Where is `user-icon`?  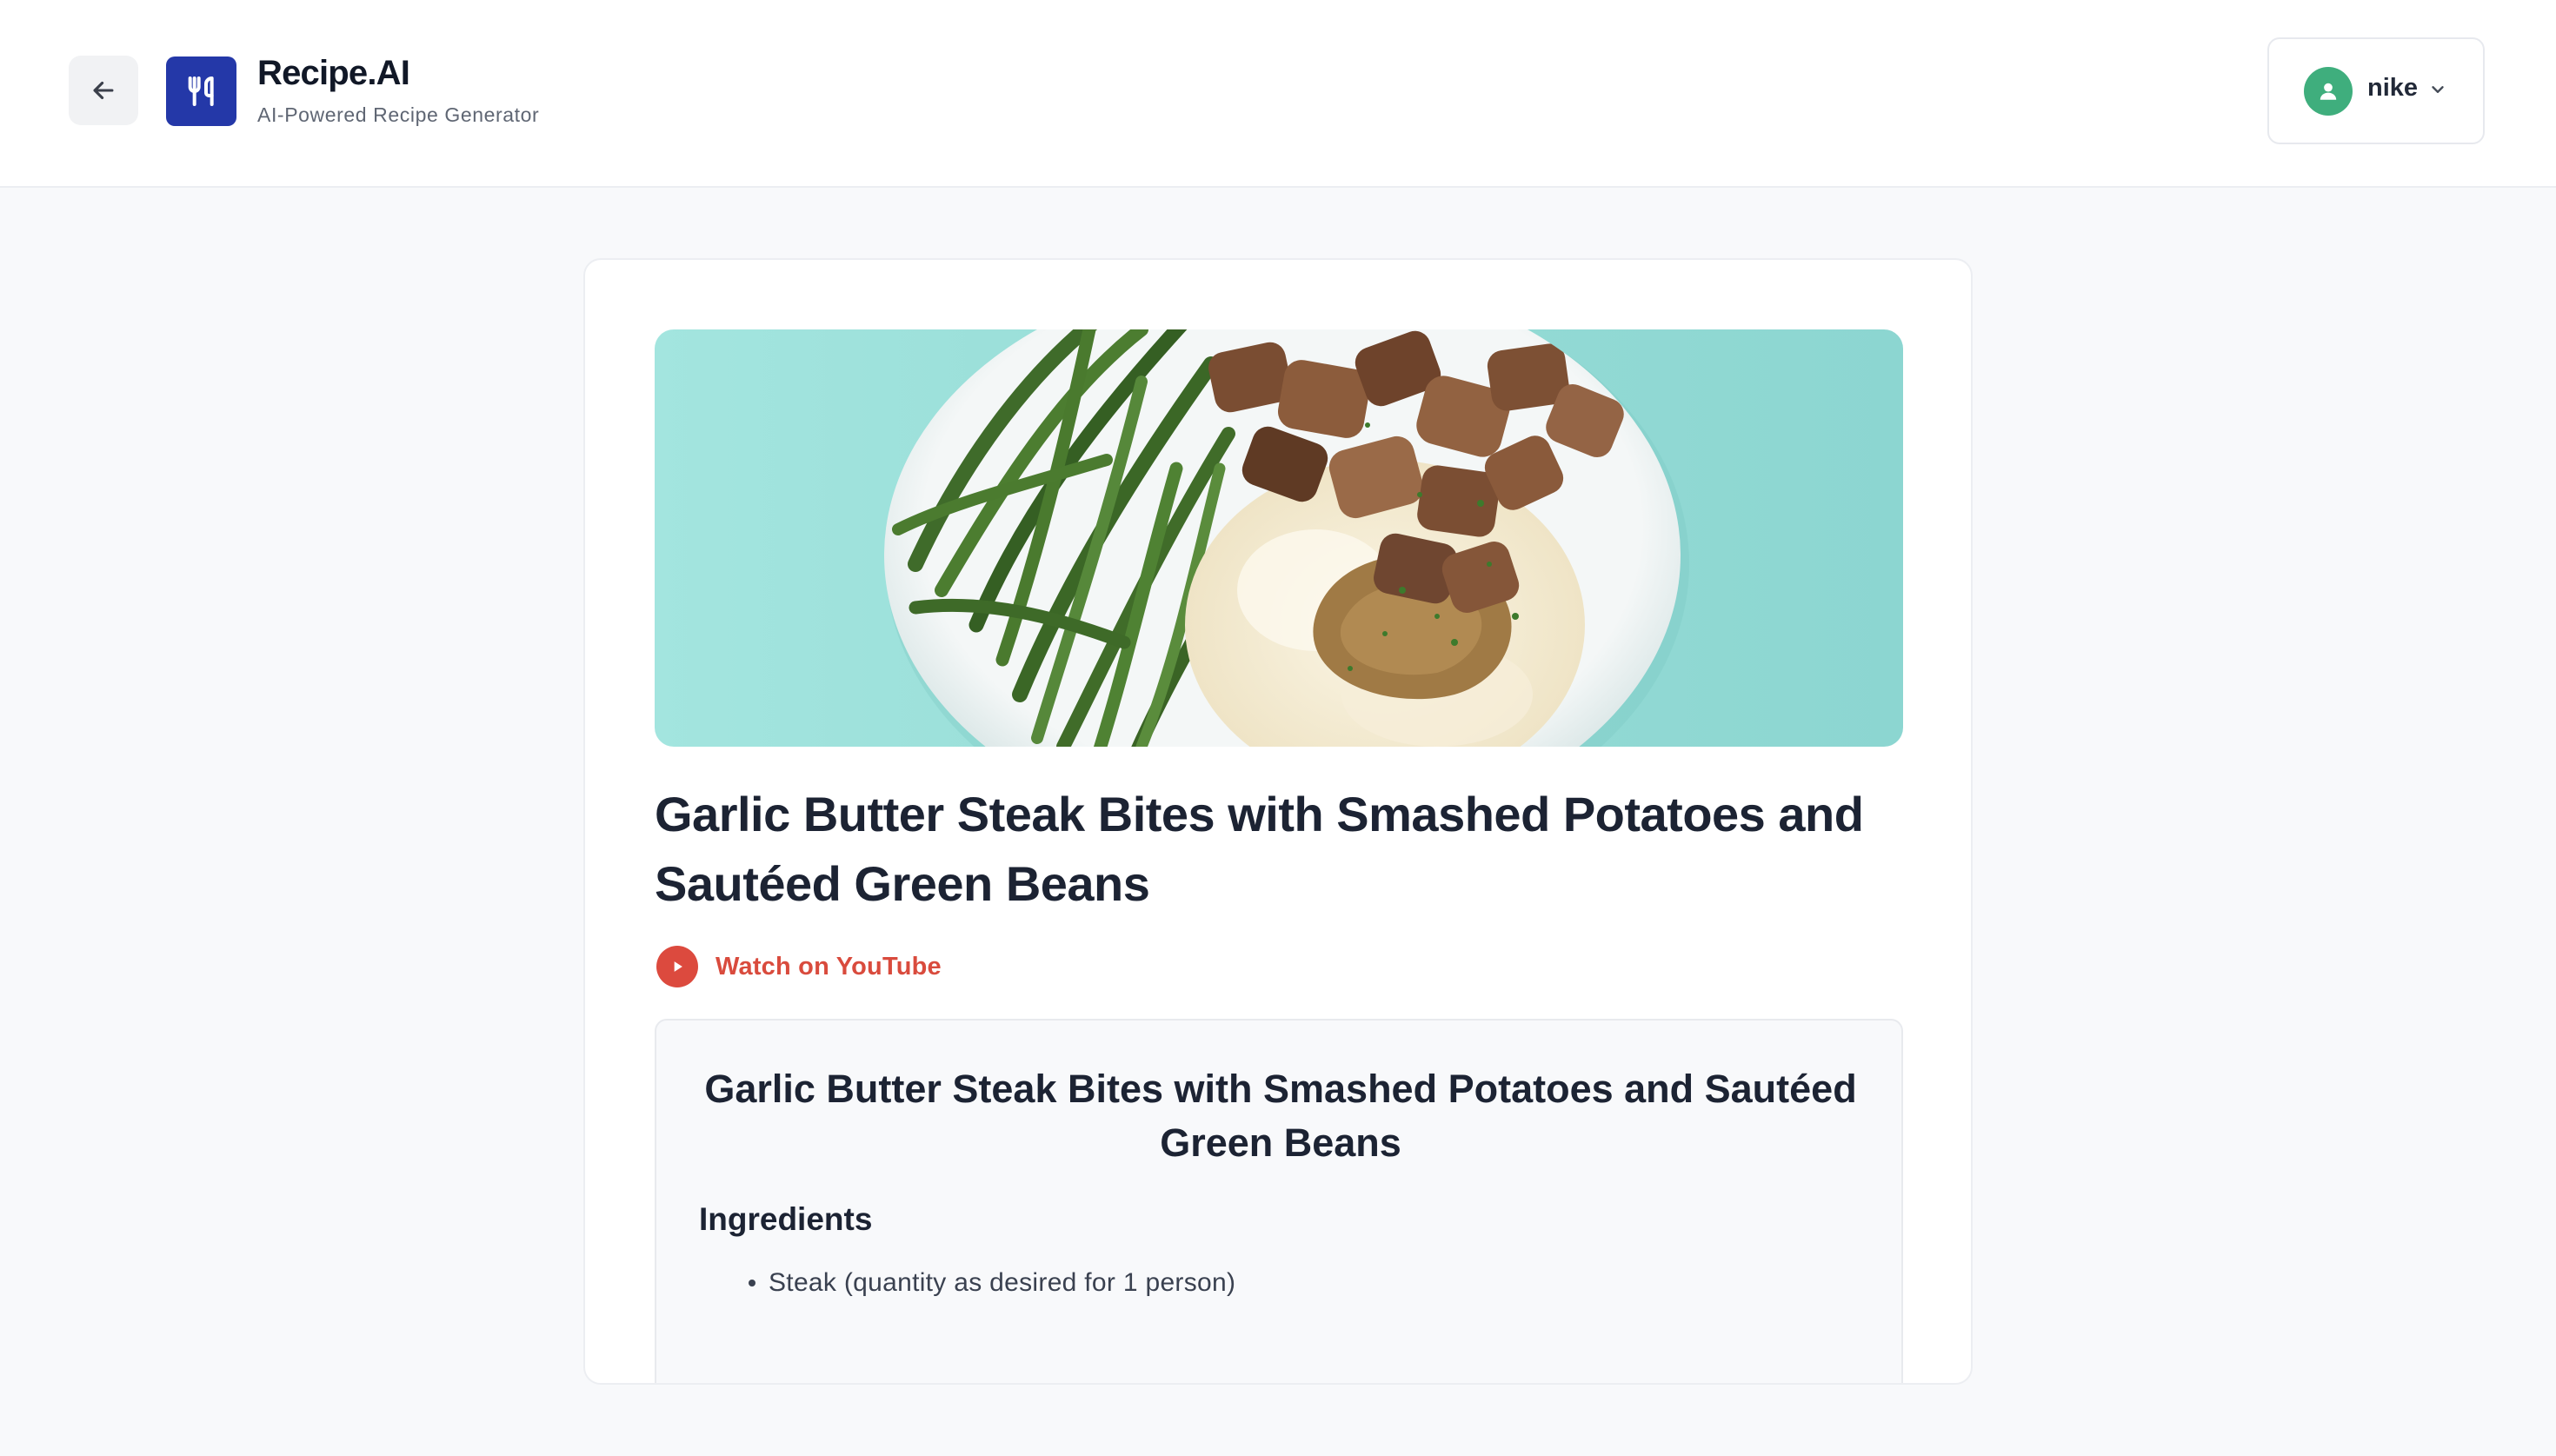
user-icon is located at coordinates (2328, 91).